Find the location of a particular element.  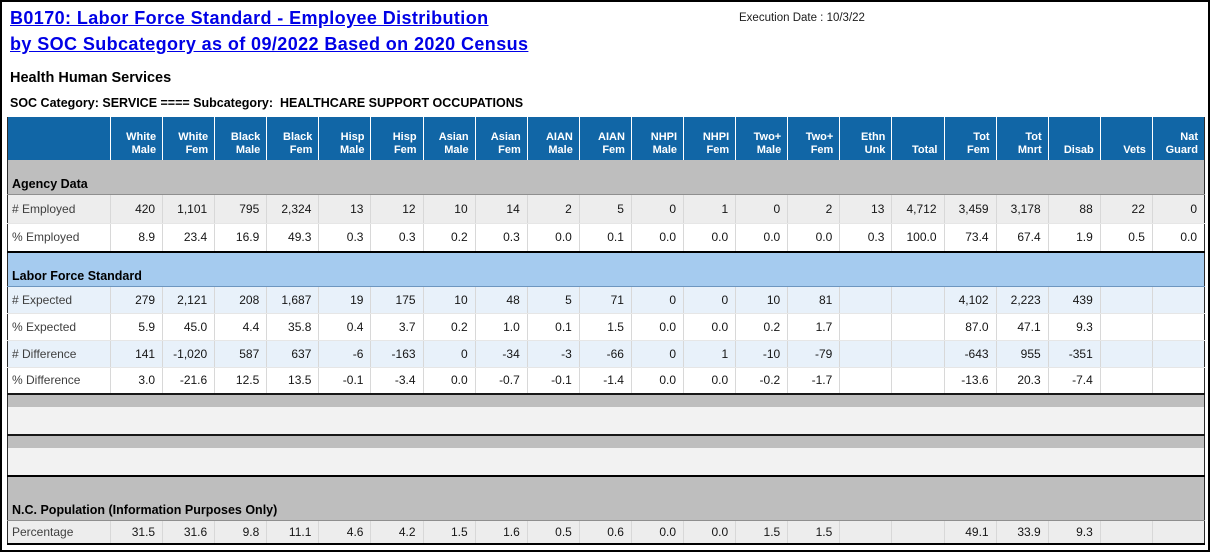

data-cell: 0.3 is located at coordinates (397, 238).